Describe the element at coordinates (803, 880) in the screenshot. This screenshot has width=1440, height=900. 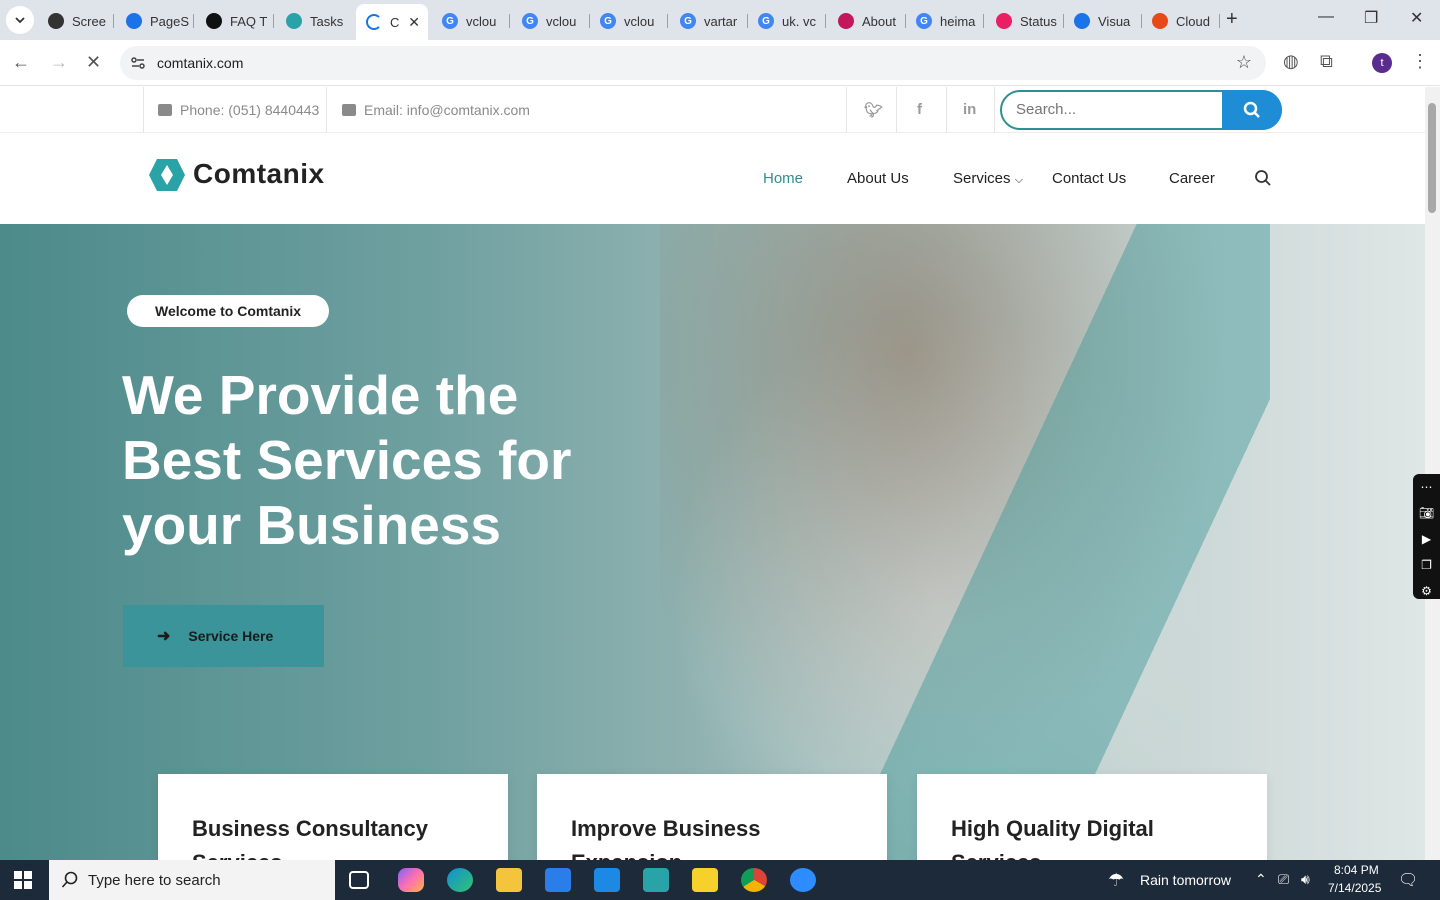
I see `zoom-icon` at that location.